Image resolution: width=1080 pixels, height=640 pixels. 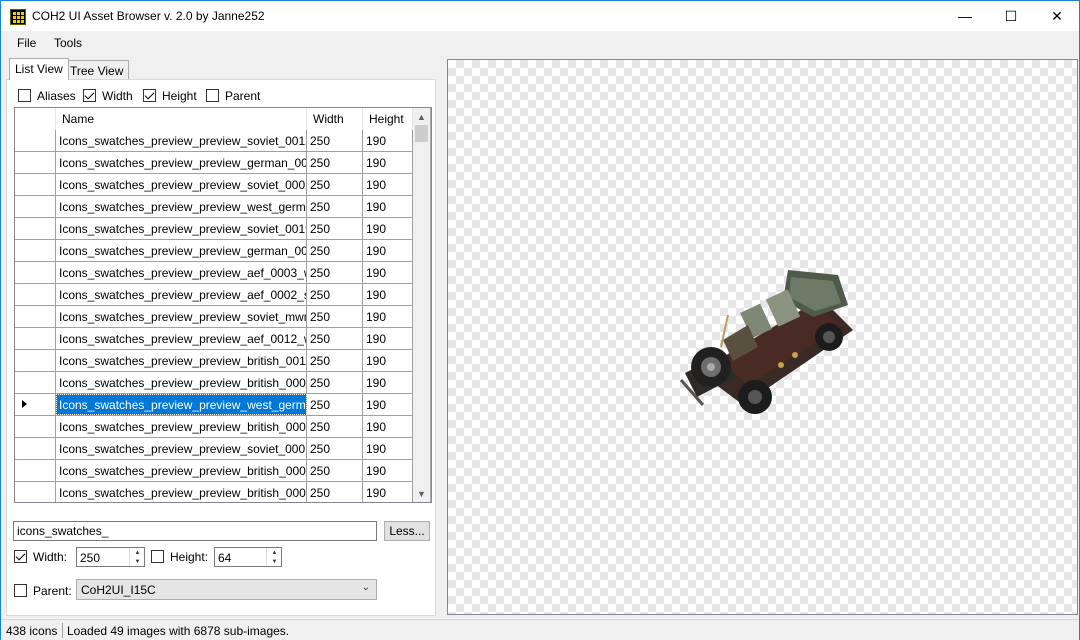 I want to click on column-header-height: Height, so click(x=388, y=119).